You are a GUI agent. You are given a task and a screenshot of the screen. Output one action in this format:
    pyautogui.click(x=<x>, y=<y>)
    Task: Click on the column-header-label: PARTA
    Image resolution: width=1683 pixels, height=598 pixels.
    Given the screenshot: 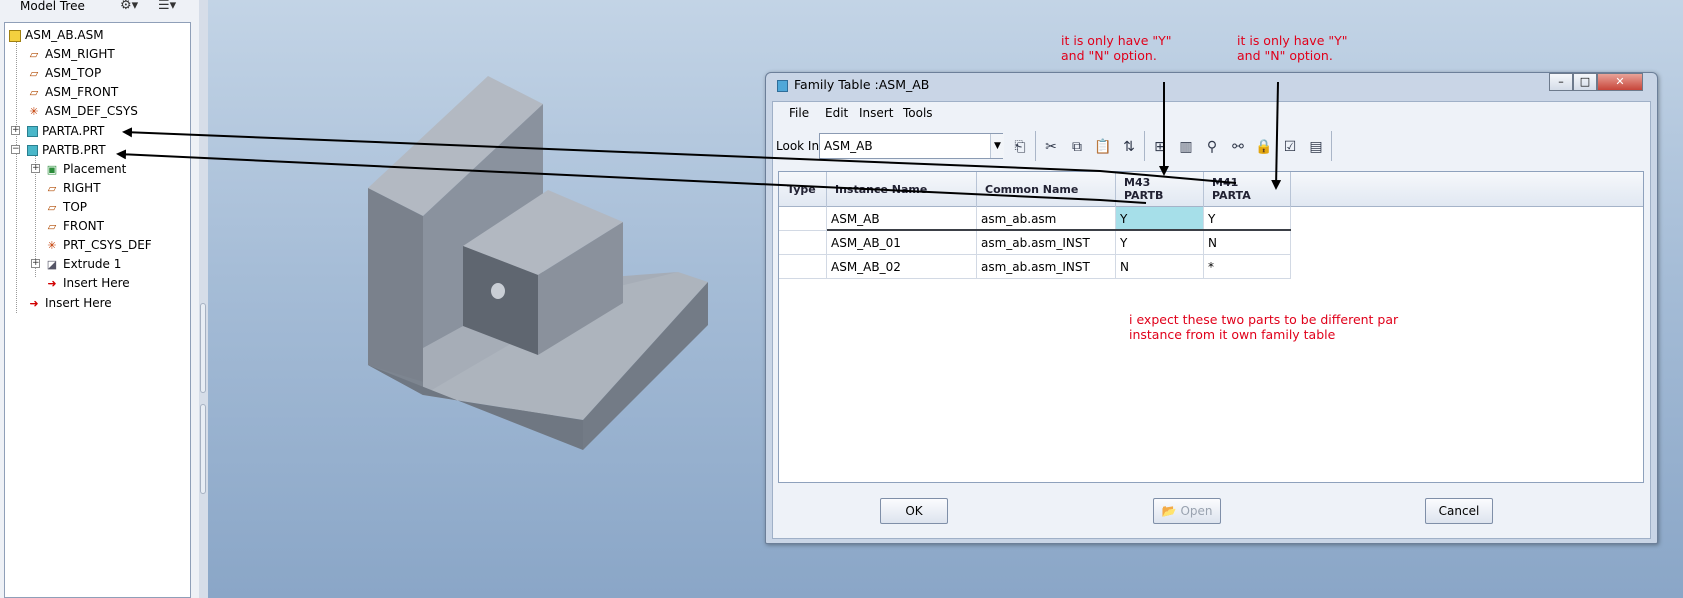 What is the action you would take?
    pyautogui.click(x=1231, y=195)
    